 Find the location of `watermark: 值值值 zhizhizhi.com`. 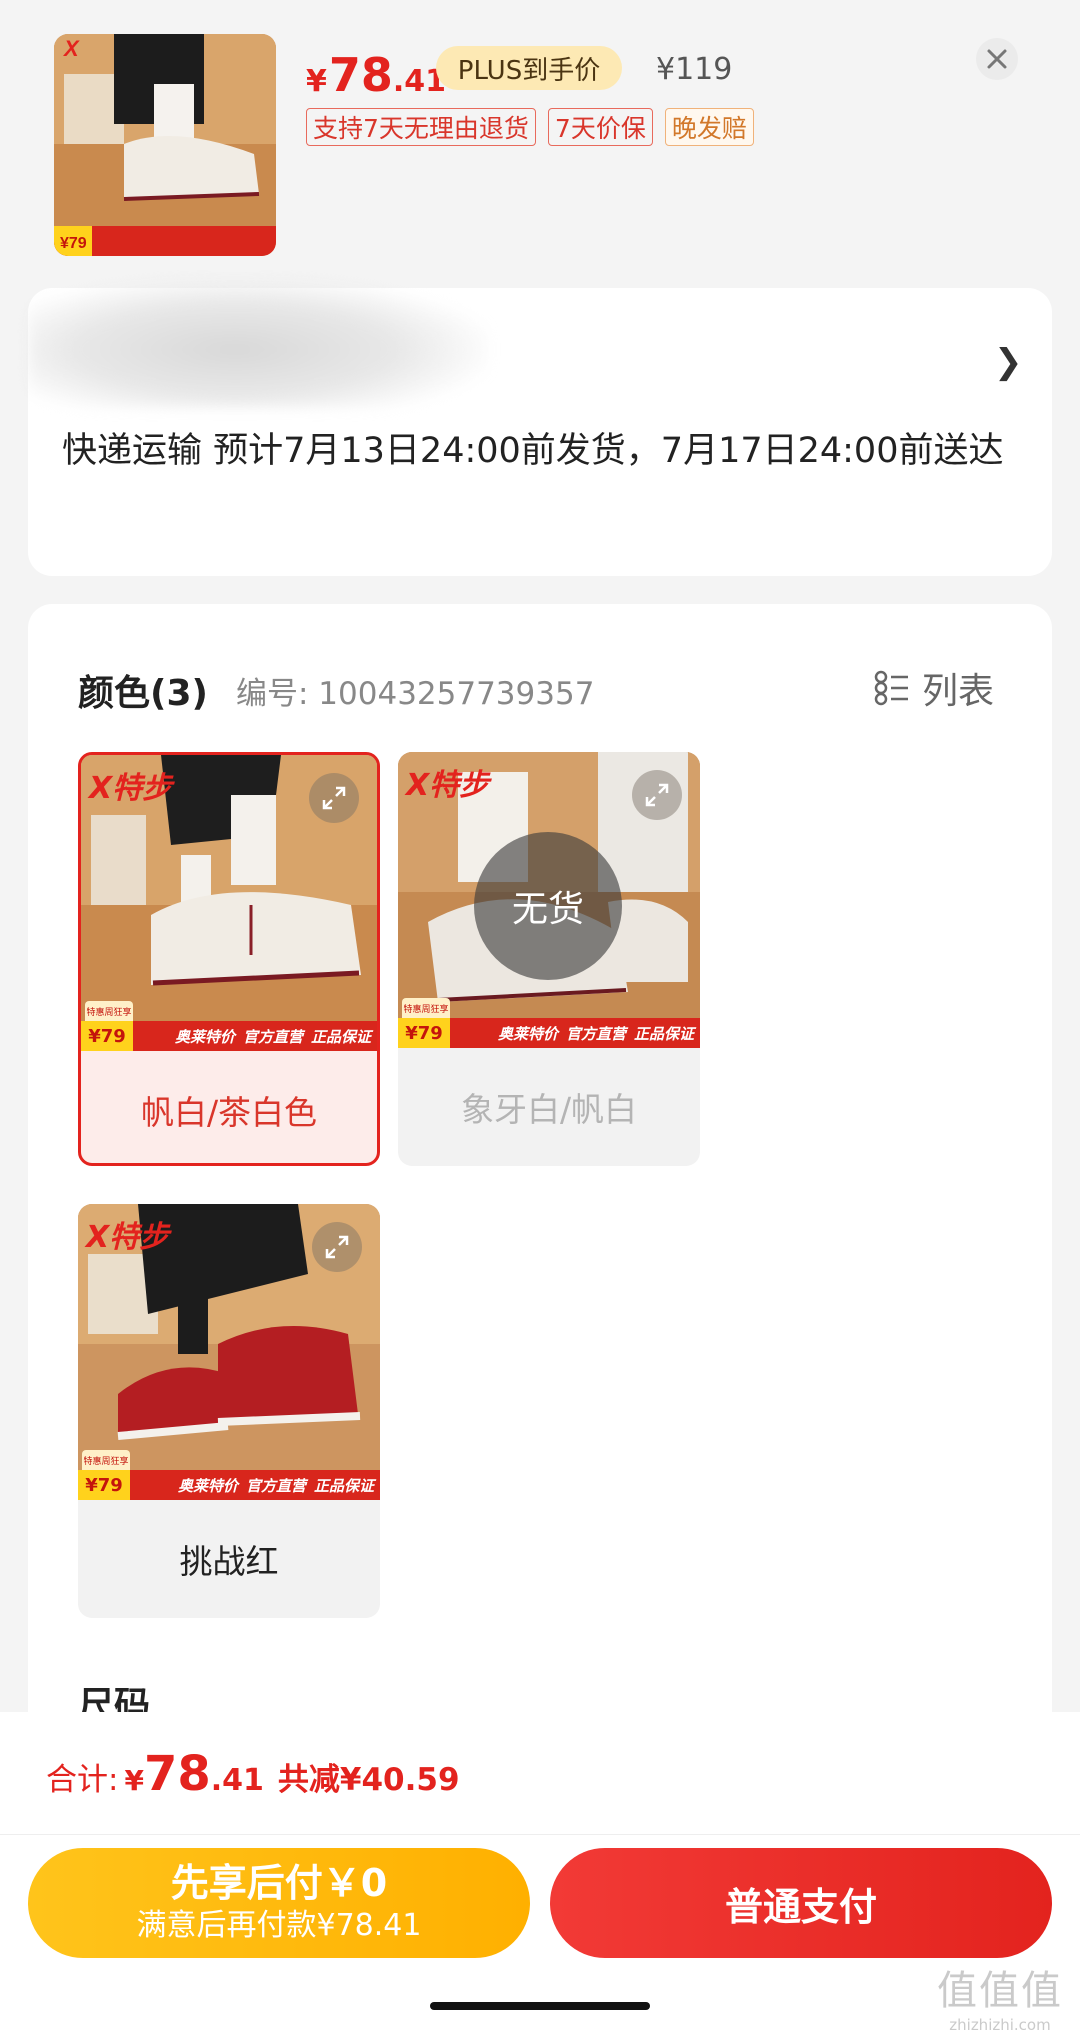

watermark: 值值值 zhizhizhi.com is located at coordinates (1000, 1996).